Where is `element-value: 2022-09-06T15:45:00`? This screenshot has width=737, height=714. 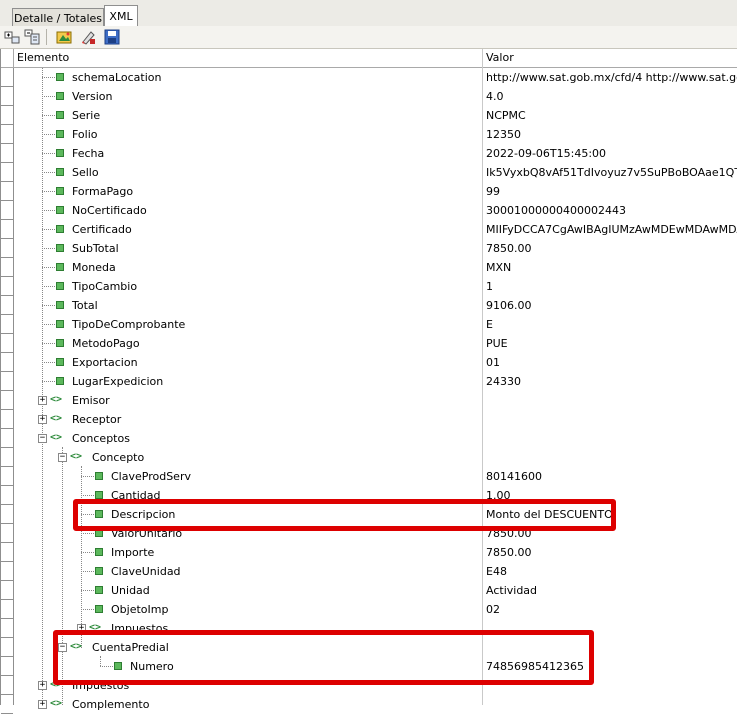 element-value: 2022-09-06T15:45:00 is located at coordinates (546, 153).